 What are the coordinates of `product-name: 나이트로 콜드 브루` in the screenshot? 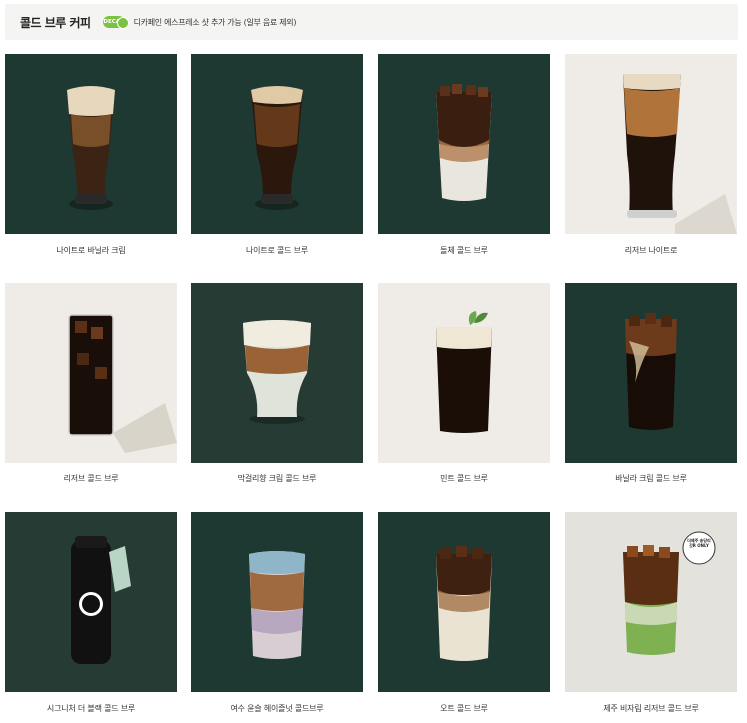 It's located at (277, 250).